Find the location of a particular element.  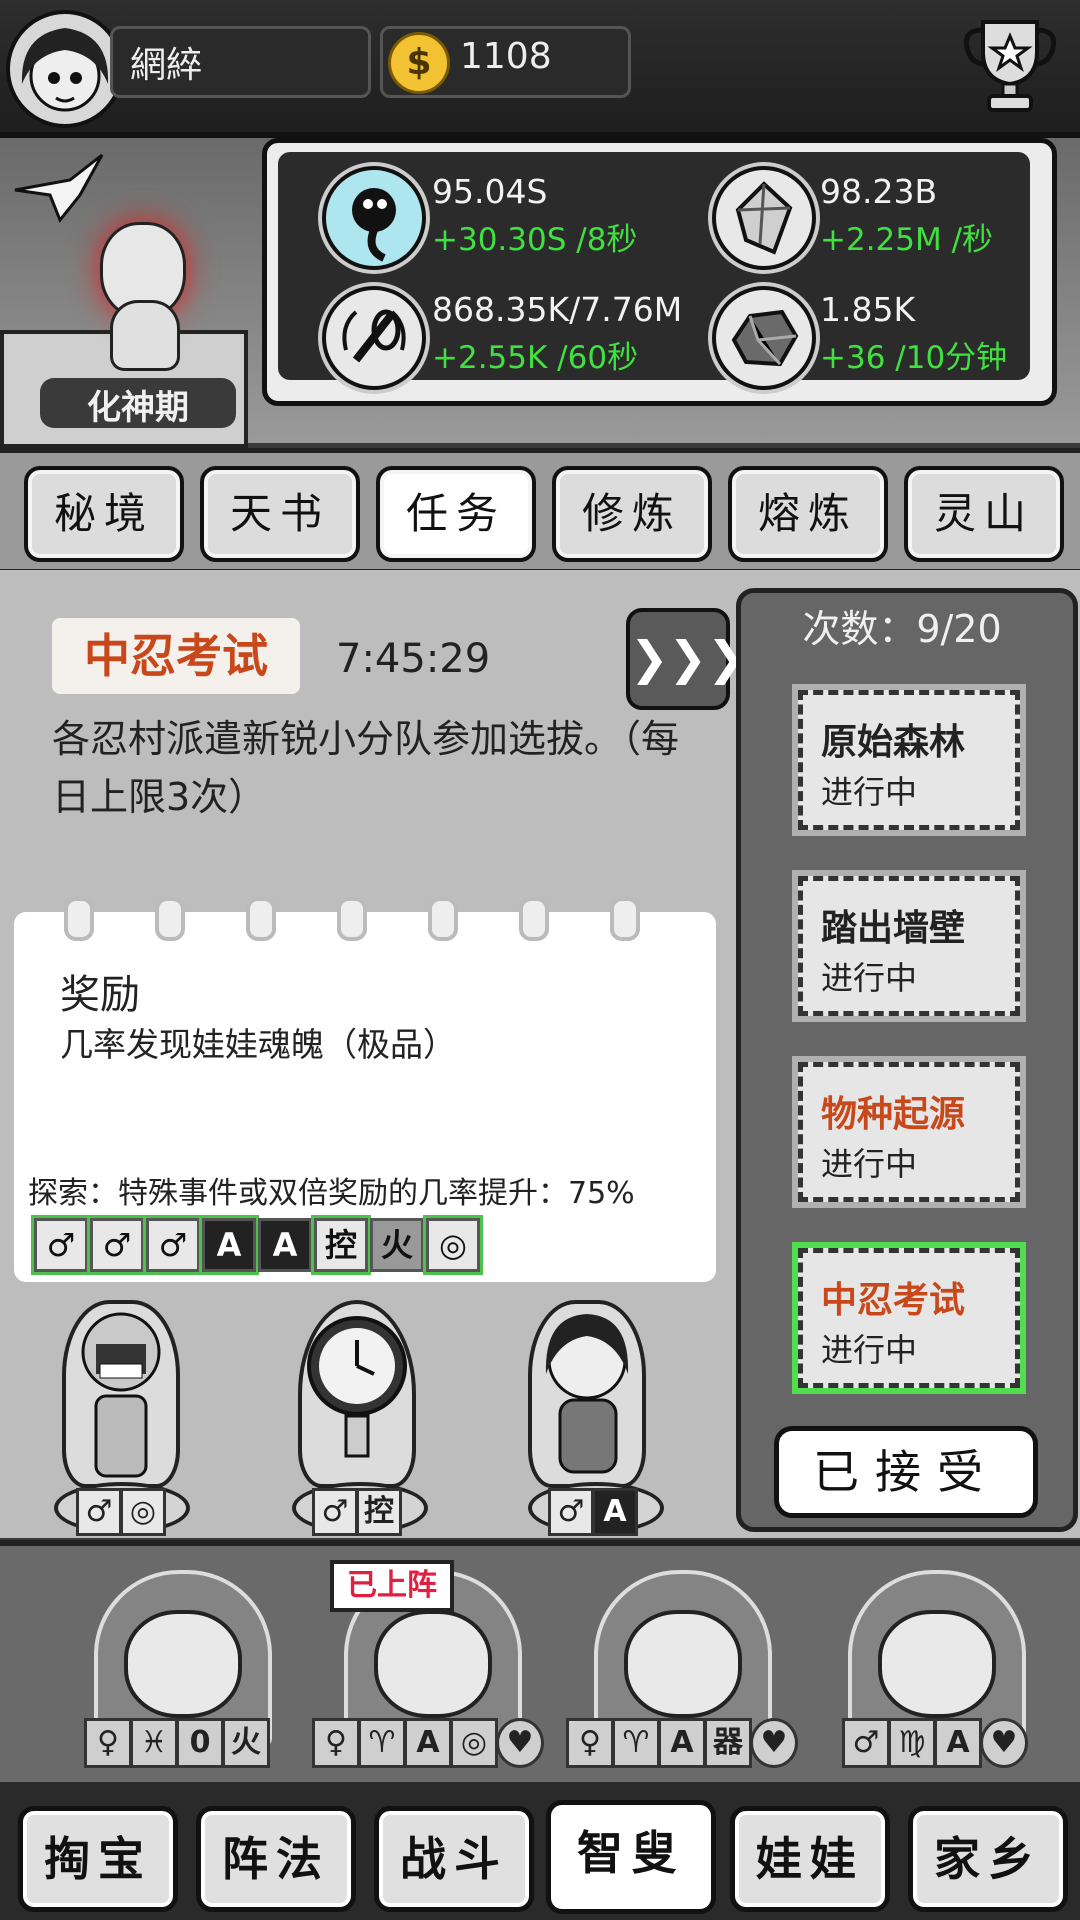

nav-formation: 阵法 is located at coordinates (276, 1859).